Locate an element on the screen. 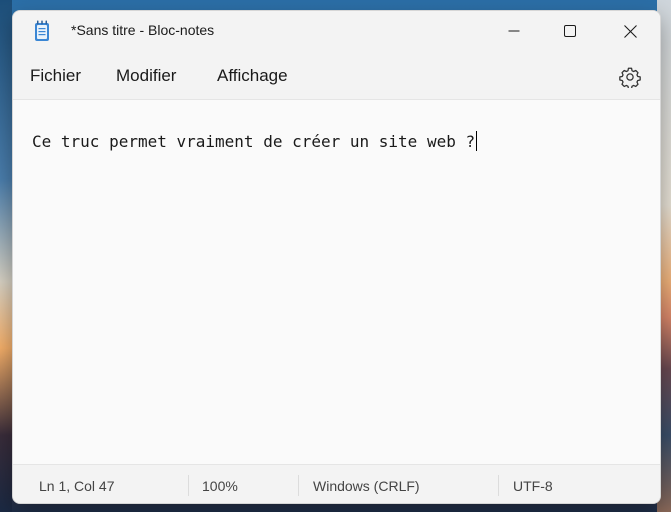  close-button is located at coordinates (630, 31).